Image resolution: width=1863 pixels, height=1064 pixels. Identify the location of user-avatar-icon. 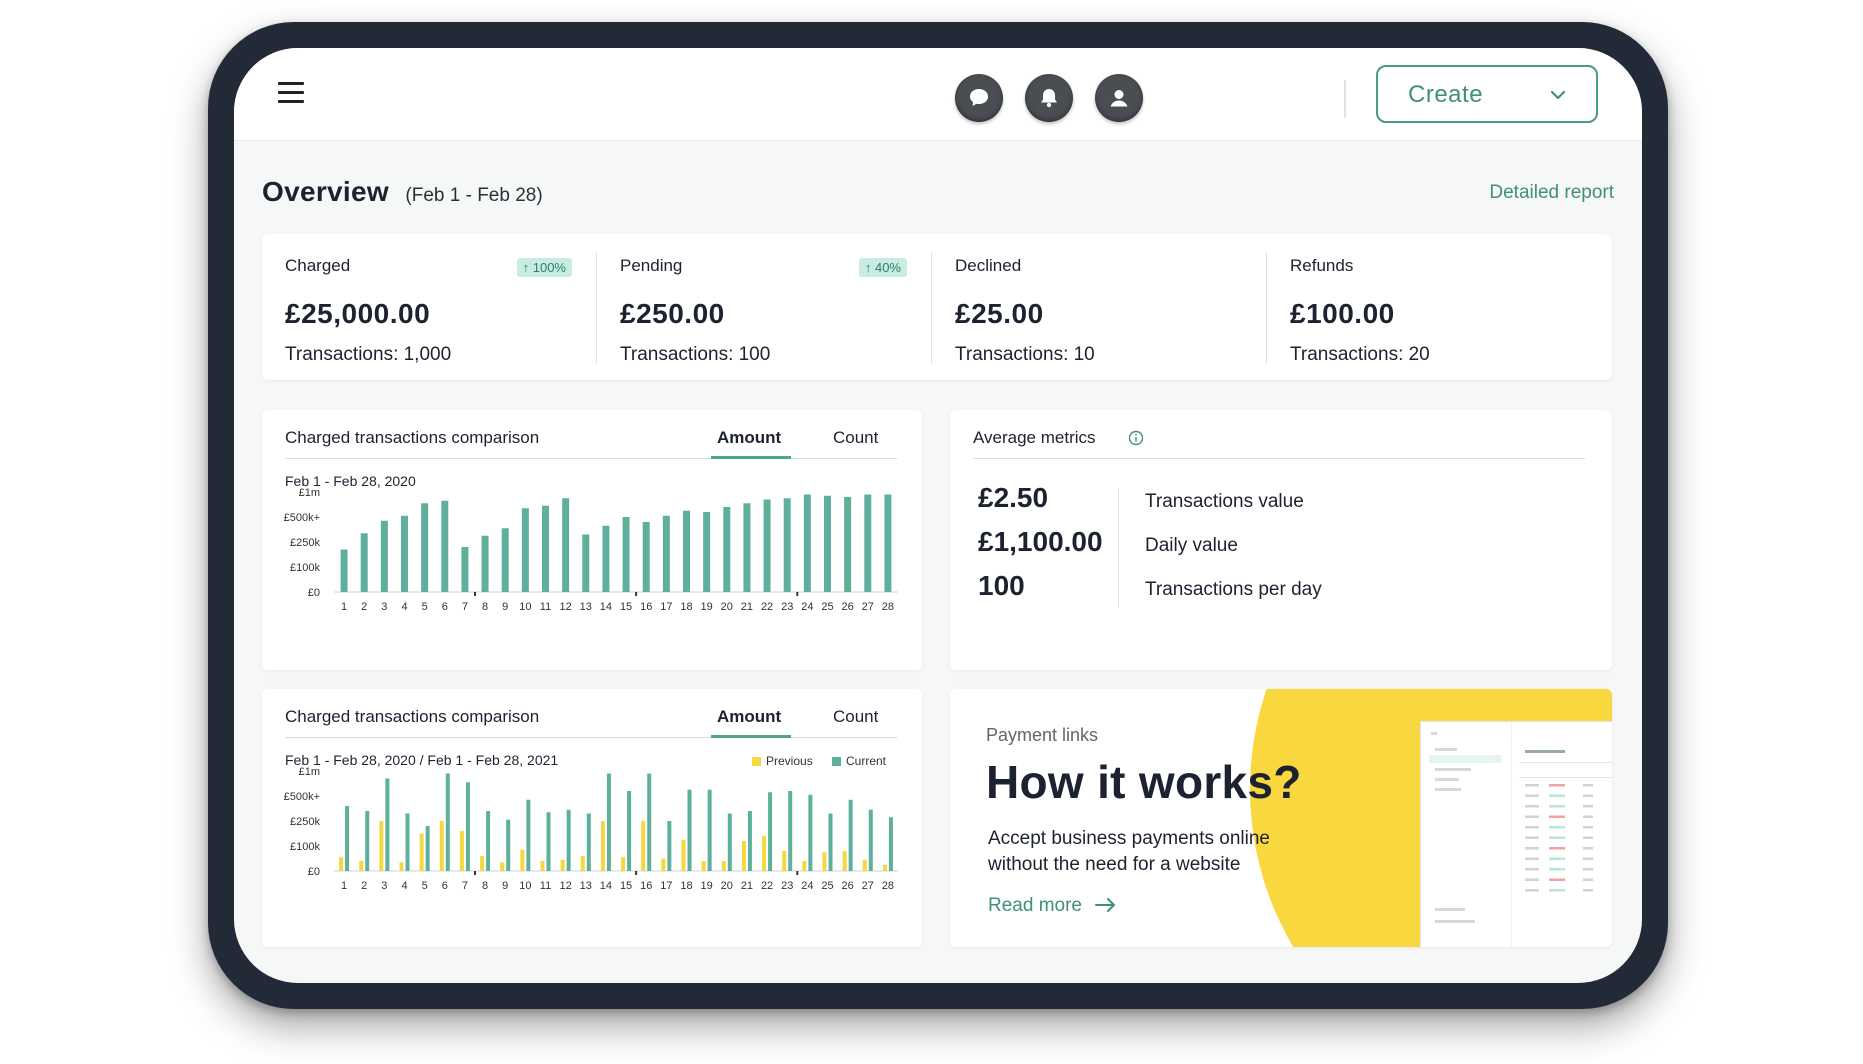
(1119, 98).